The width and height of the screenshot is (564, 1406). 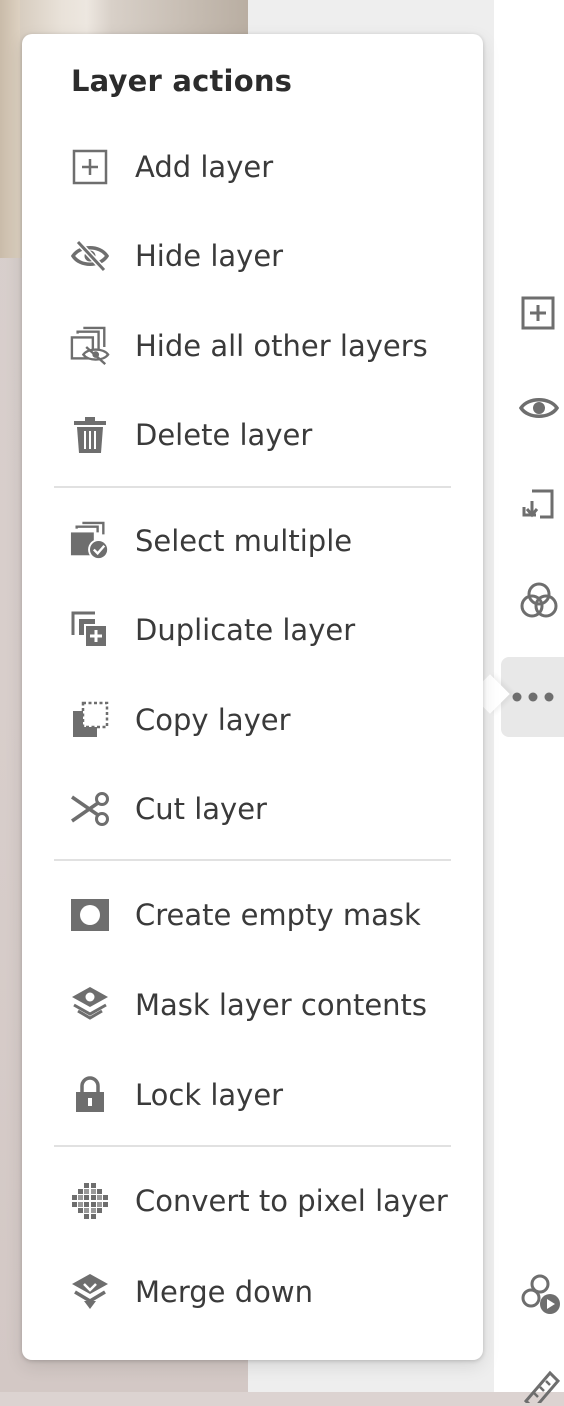 What do you see at coordinates (244, 541) in the screenshot?
I see `menu-item-label: Select multiple` at bounding box center [244, 541].